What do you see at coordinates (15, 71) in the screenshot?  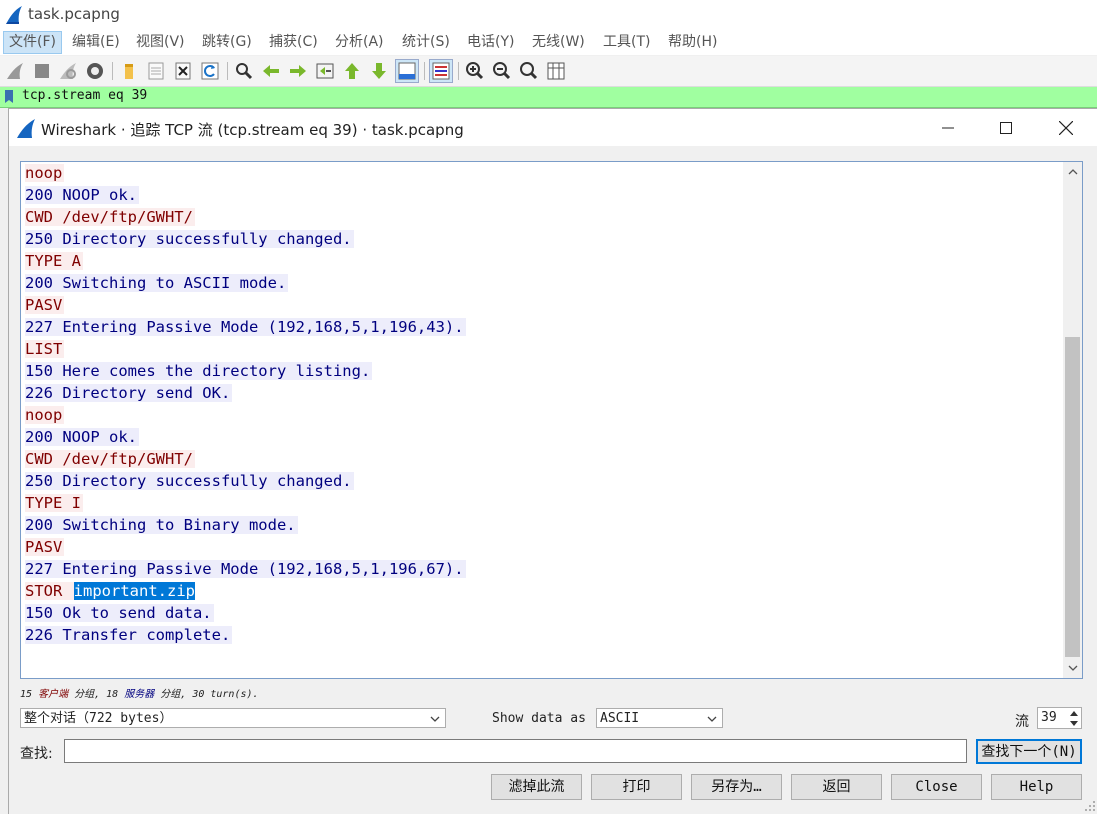 I see `start-capture-fin-icon` at bounding box center [15, 71].